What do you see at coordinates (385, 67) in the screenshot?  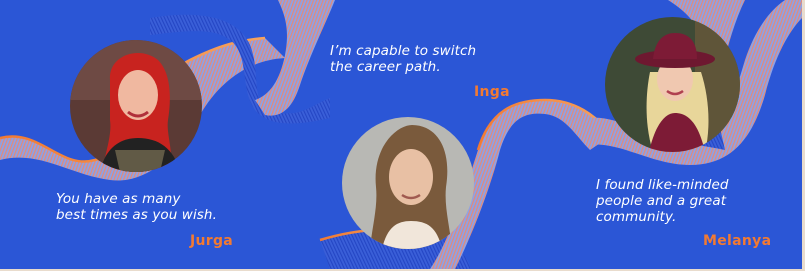 I see `quote-inga-line2: the career path.` at bounding box center [385, 67].